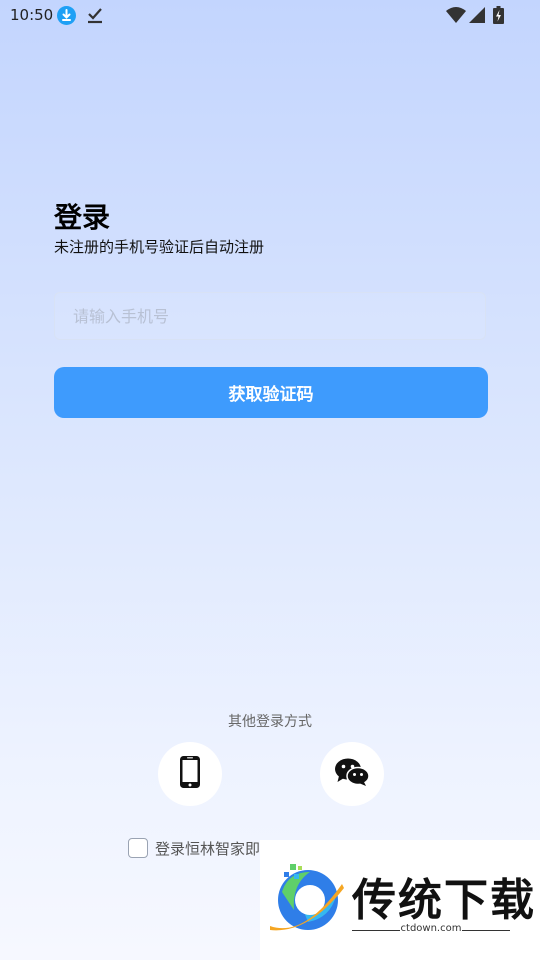 This screenshot has height=960, width=540. Describe the element at coordinates (306, 900) in the screenshot. I see `watermark-logo-icon` at that location.